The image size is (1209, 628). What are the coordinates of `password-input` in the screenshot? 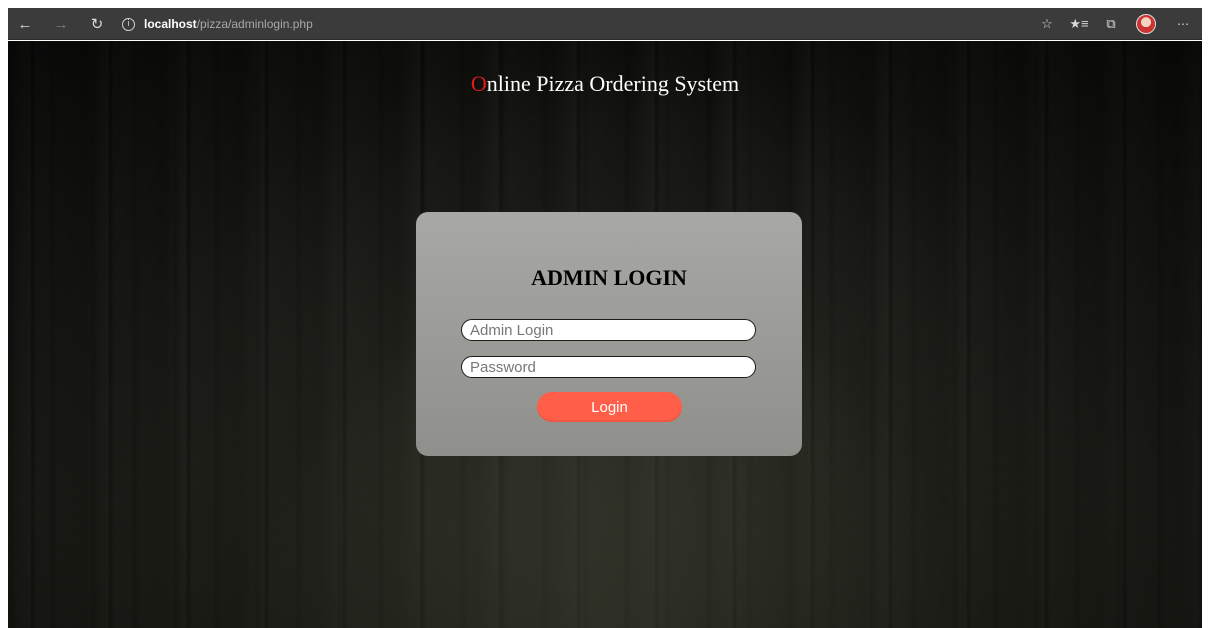 It's located at (608, 367).